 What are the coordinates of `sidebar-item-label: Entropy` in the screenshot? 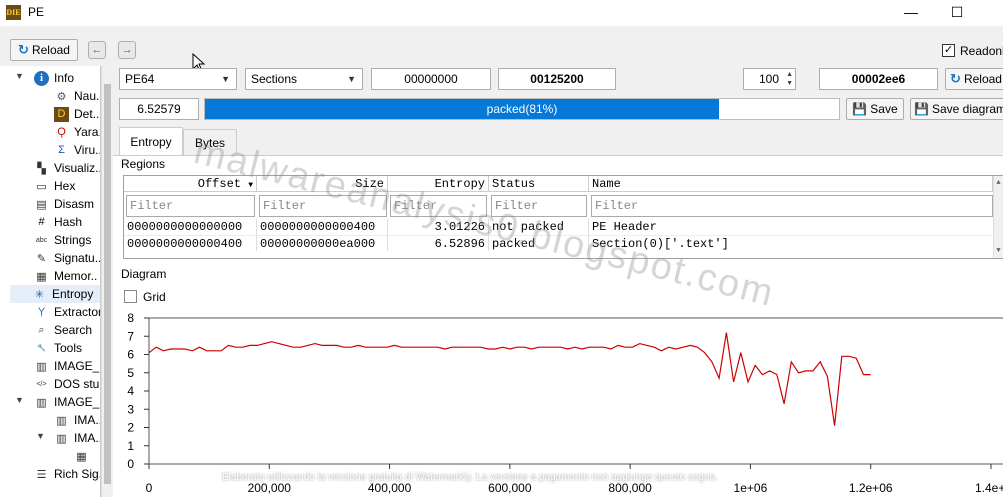 It's located at (73, 294).